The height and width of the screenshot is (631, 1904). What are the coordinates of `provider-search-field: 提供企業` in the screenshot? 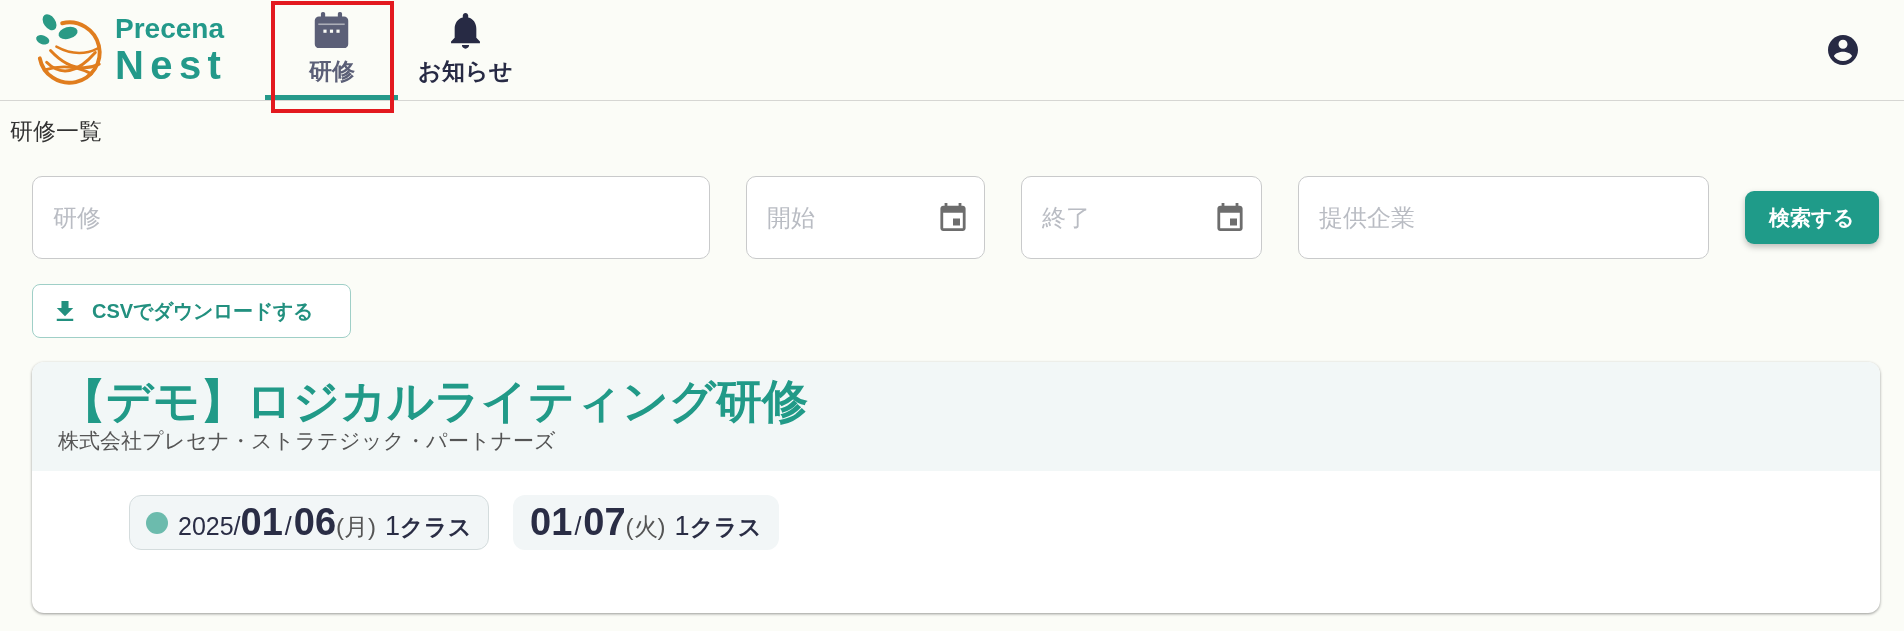 It's located at (1503, 217).